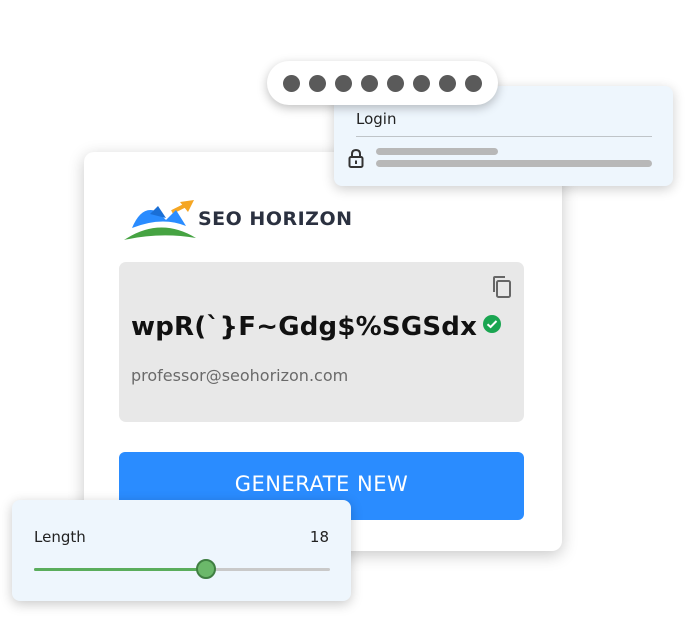 This screenshot has width=685, height=621. Describe the element at coordinates (376, 119) in the screenshot. I see `login-label: Login` at that location.